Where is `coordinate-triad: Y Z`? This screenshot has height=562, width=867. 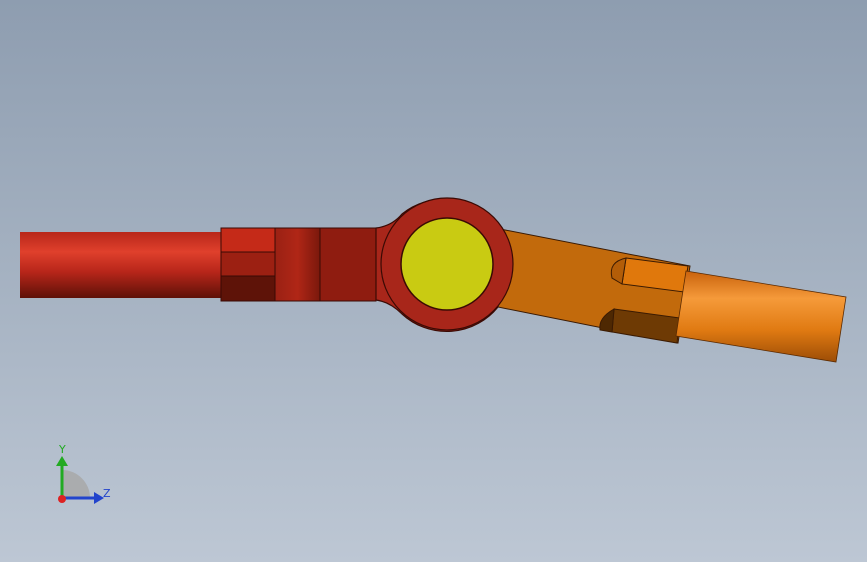
coordinate-triad: Y Z is located at coordinates (83, 473).